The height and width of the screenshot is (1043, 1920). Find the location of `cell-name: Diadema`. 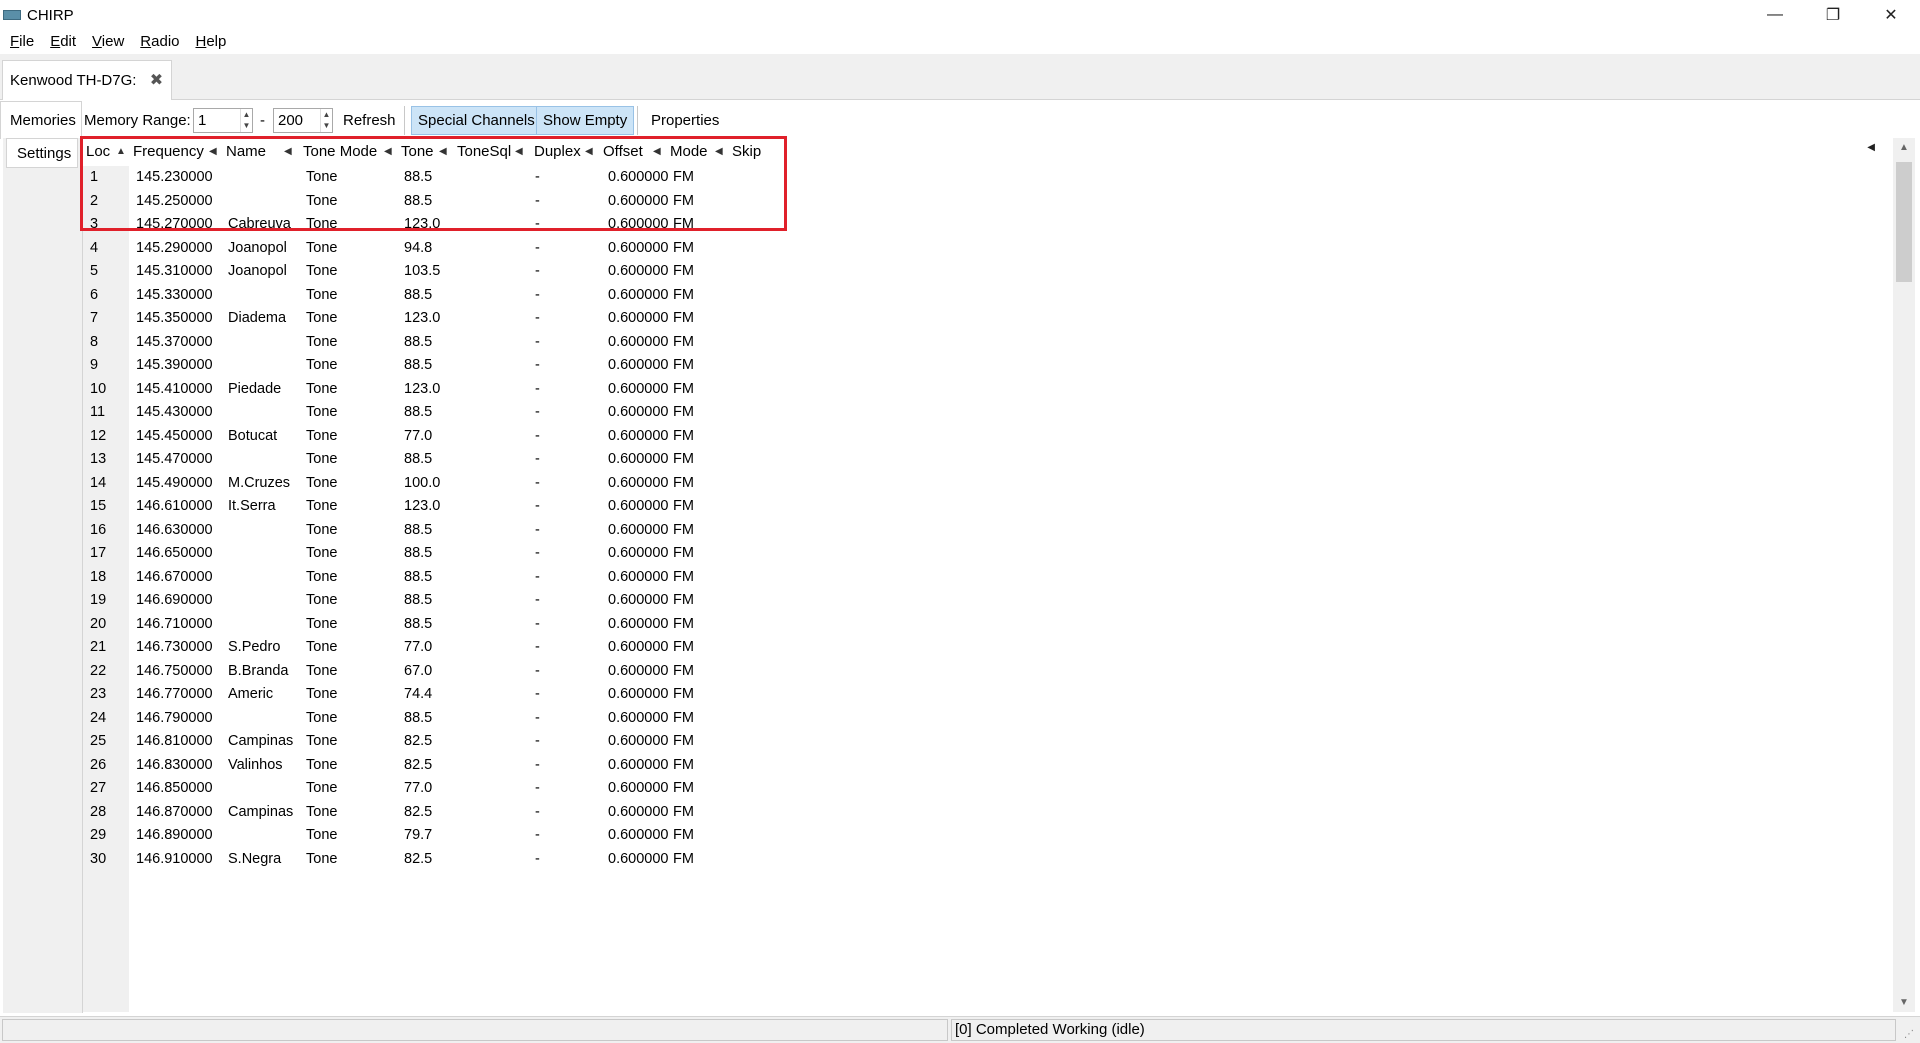

cell-name: Diadema is located at coordinates (257, 319).